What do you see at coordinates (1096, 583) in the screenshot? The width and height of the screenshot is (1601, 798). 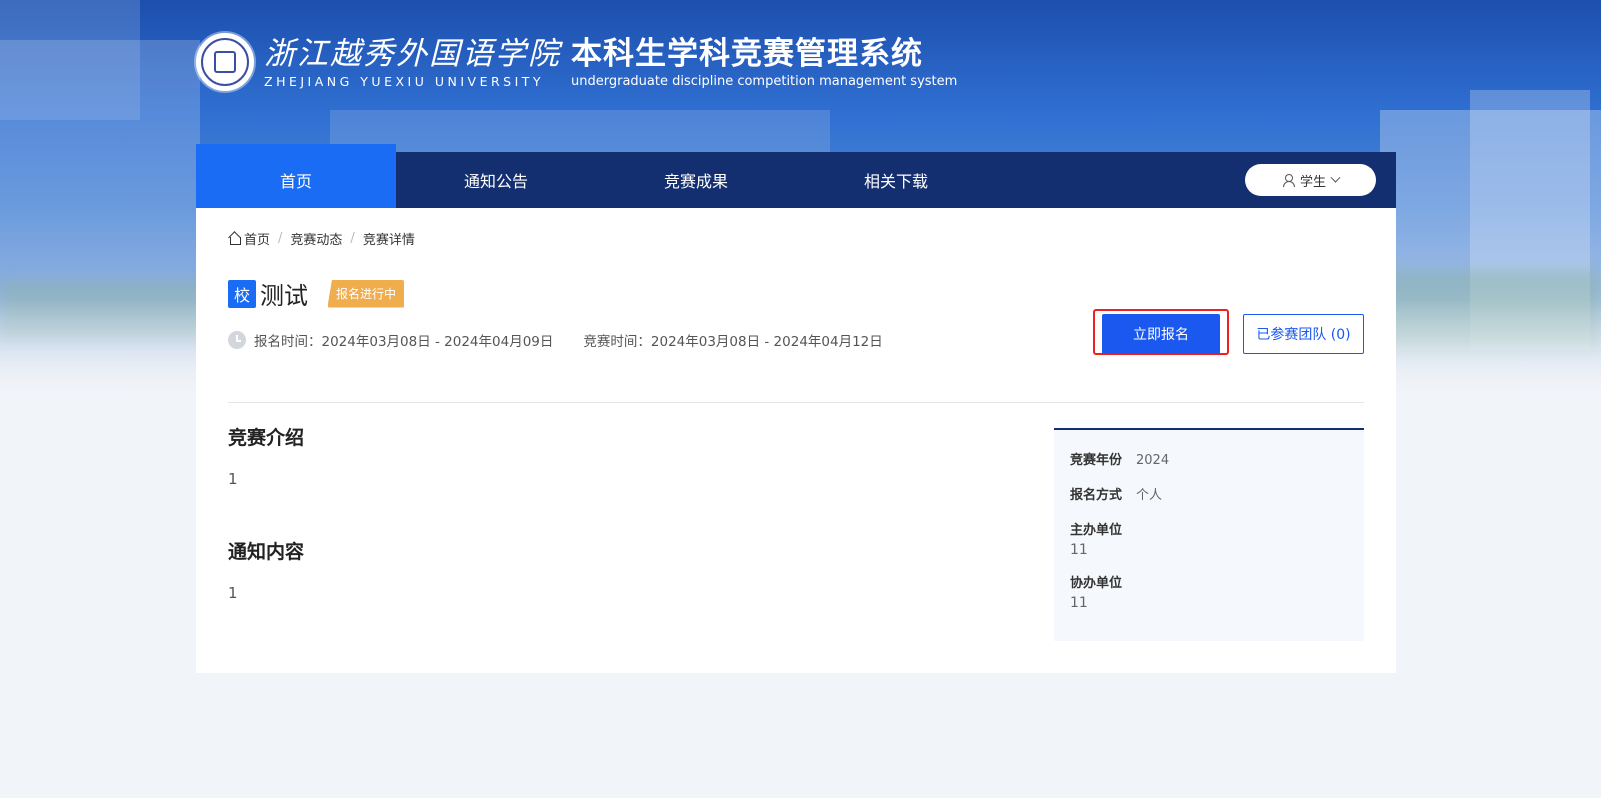 I see `info-label: 协办单位` at bounding box center [1096, 583].